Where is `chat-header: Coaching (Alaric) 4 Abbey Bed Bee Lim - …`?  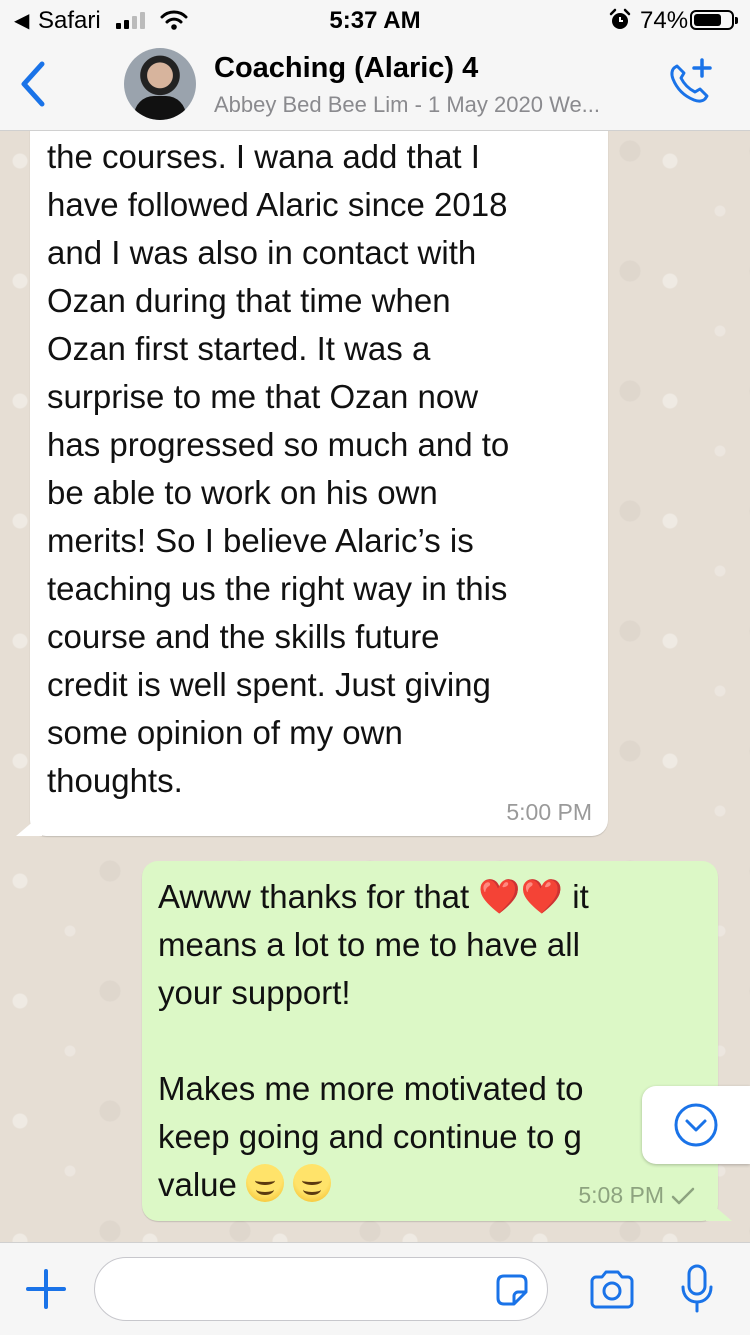
chat-header: Coaching (Alaric) 4 Abbey Bed Bee Lim - … is located at coordinates (375, 85).